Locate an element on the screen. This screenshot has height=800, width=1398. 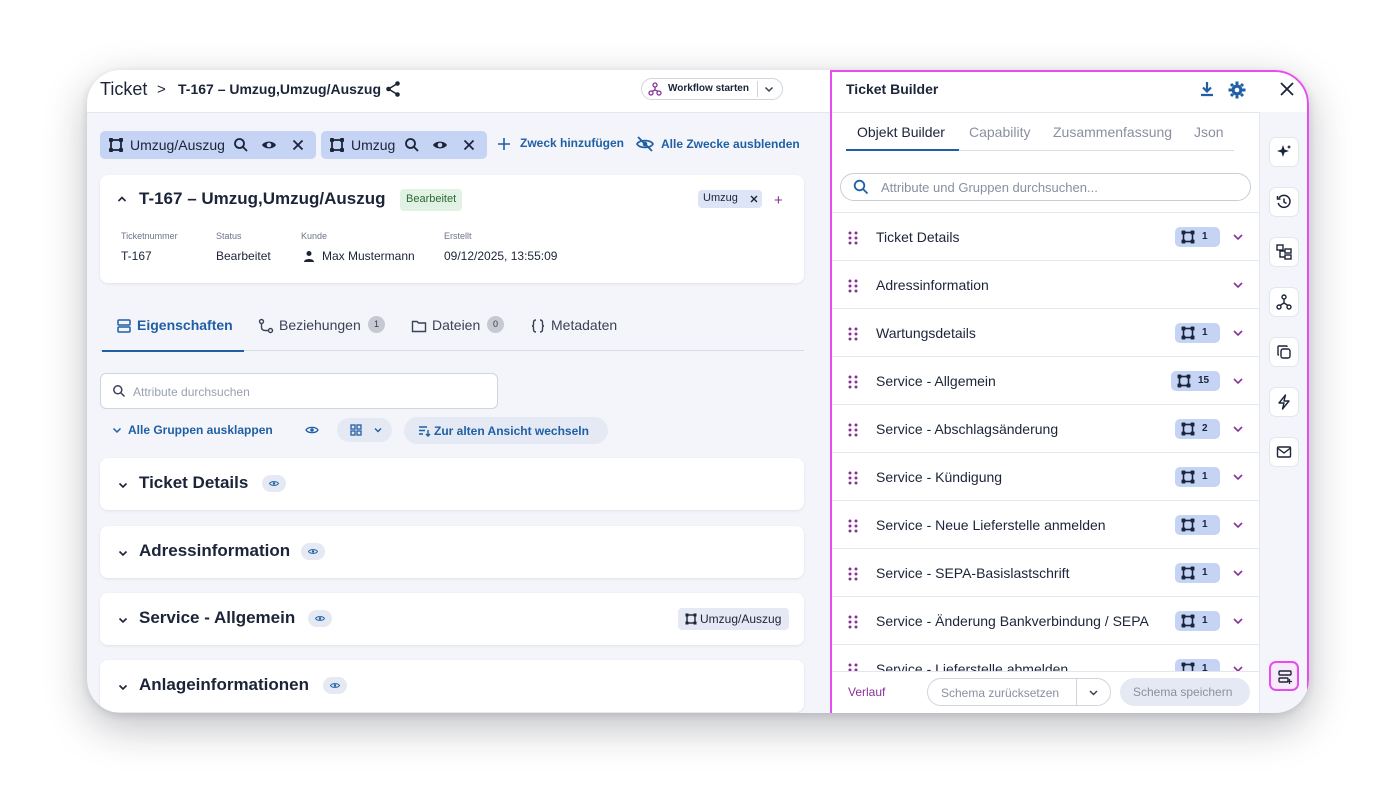
download-icon is located at coordinates (1207, 89).